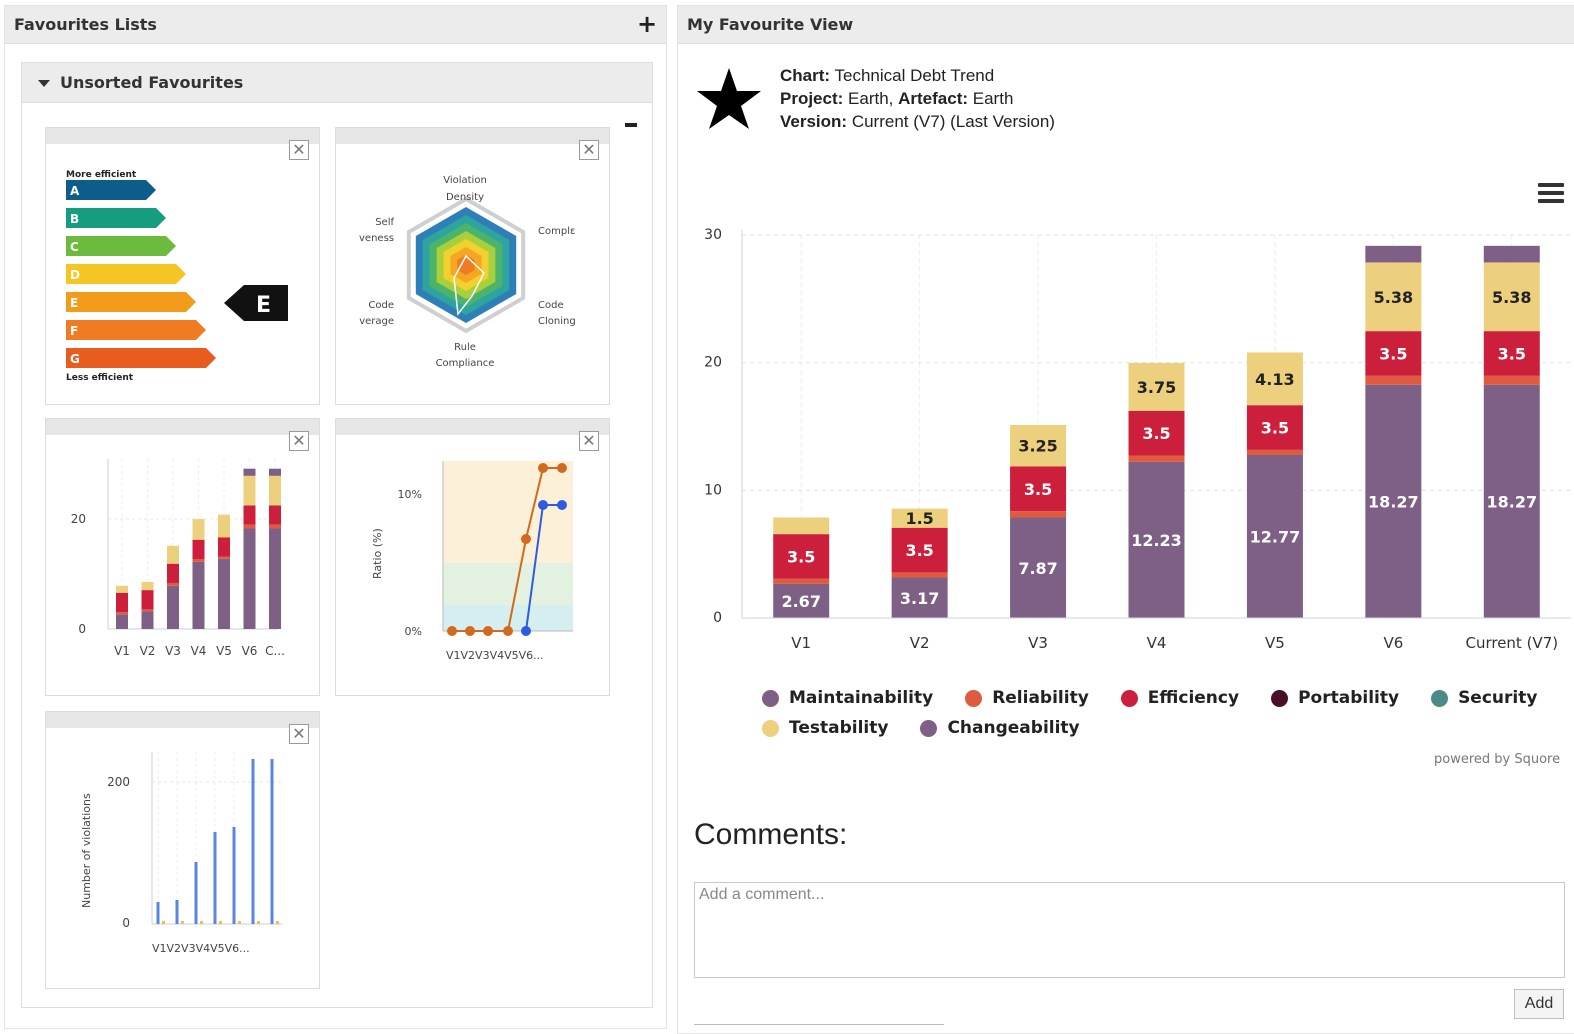 The image size is (1574, 1034). I want to click on legend-item: Efficiency, so click(1179, 698).